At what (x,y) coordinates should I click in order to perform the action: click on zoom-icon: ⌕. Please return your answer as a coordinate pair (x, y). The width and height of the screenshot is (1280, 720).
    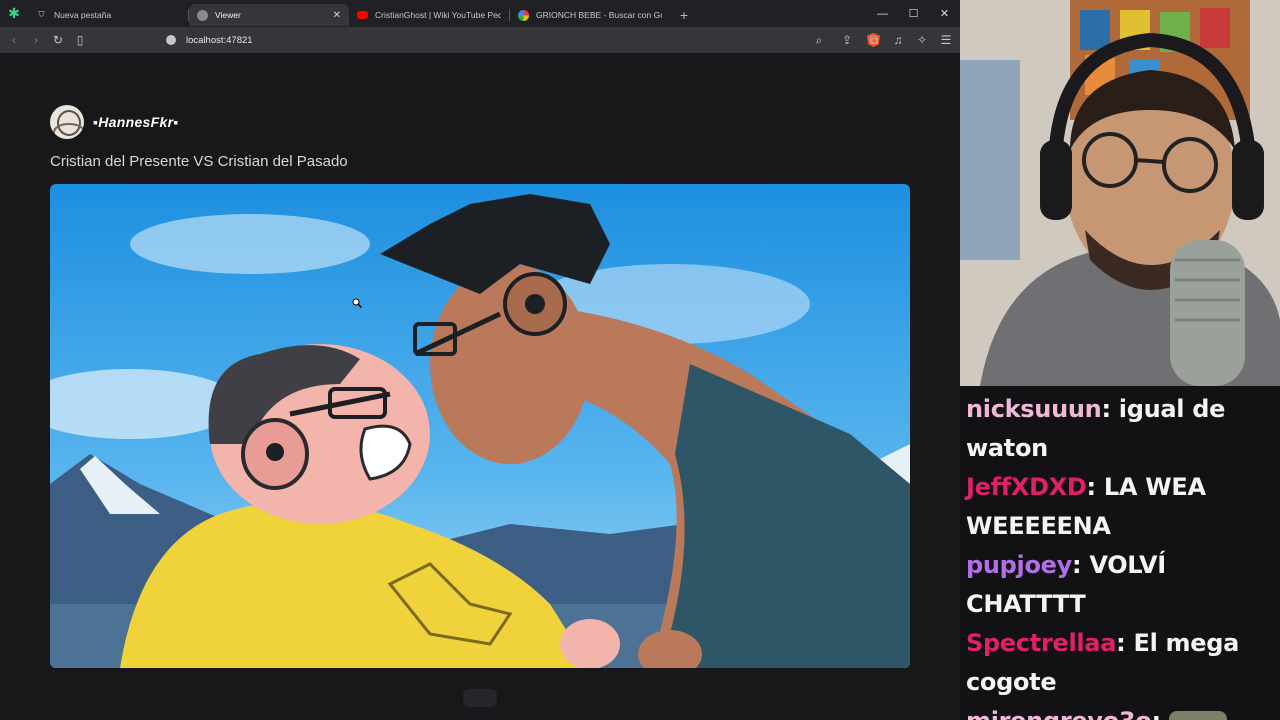
    Looking at the image, I should click on (819, 40).